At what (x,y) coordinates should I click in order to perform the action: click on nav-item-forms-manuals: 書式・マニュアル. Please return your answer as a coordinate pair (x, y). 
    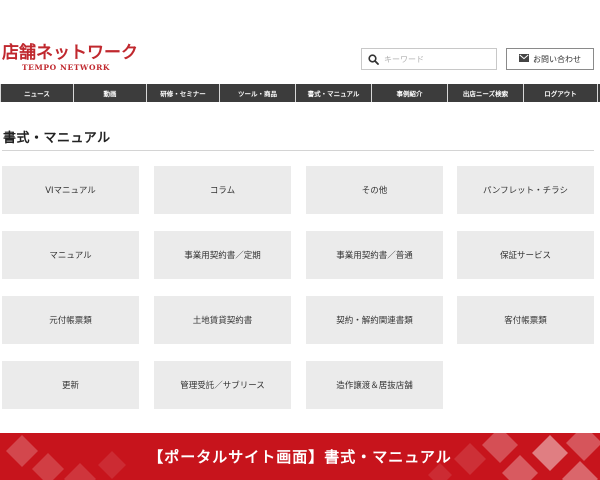
    Looking at the image, I should click on (333, 93).